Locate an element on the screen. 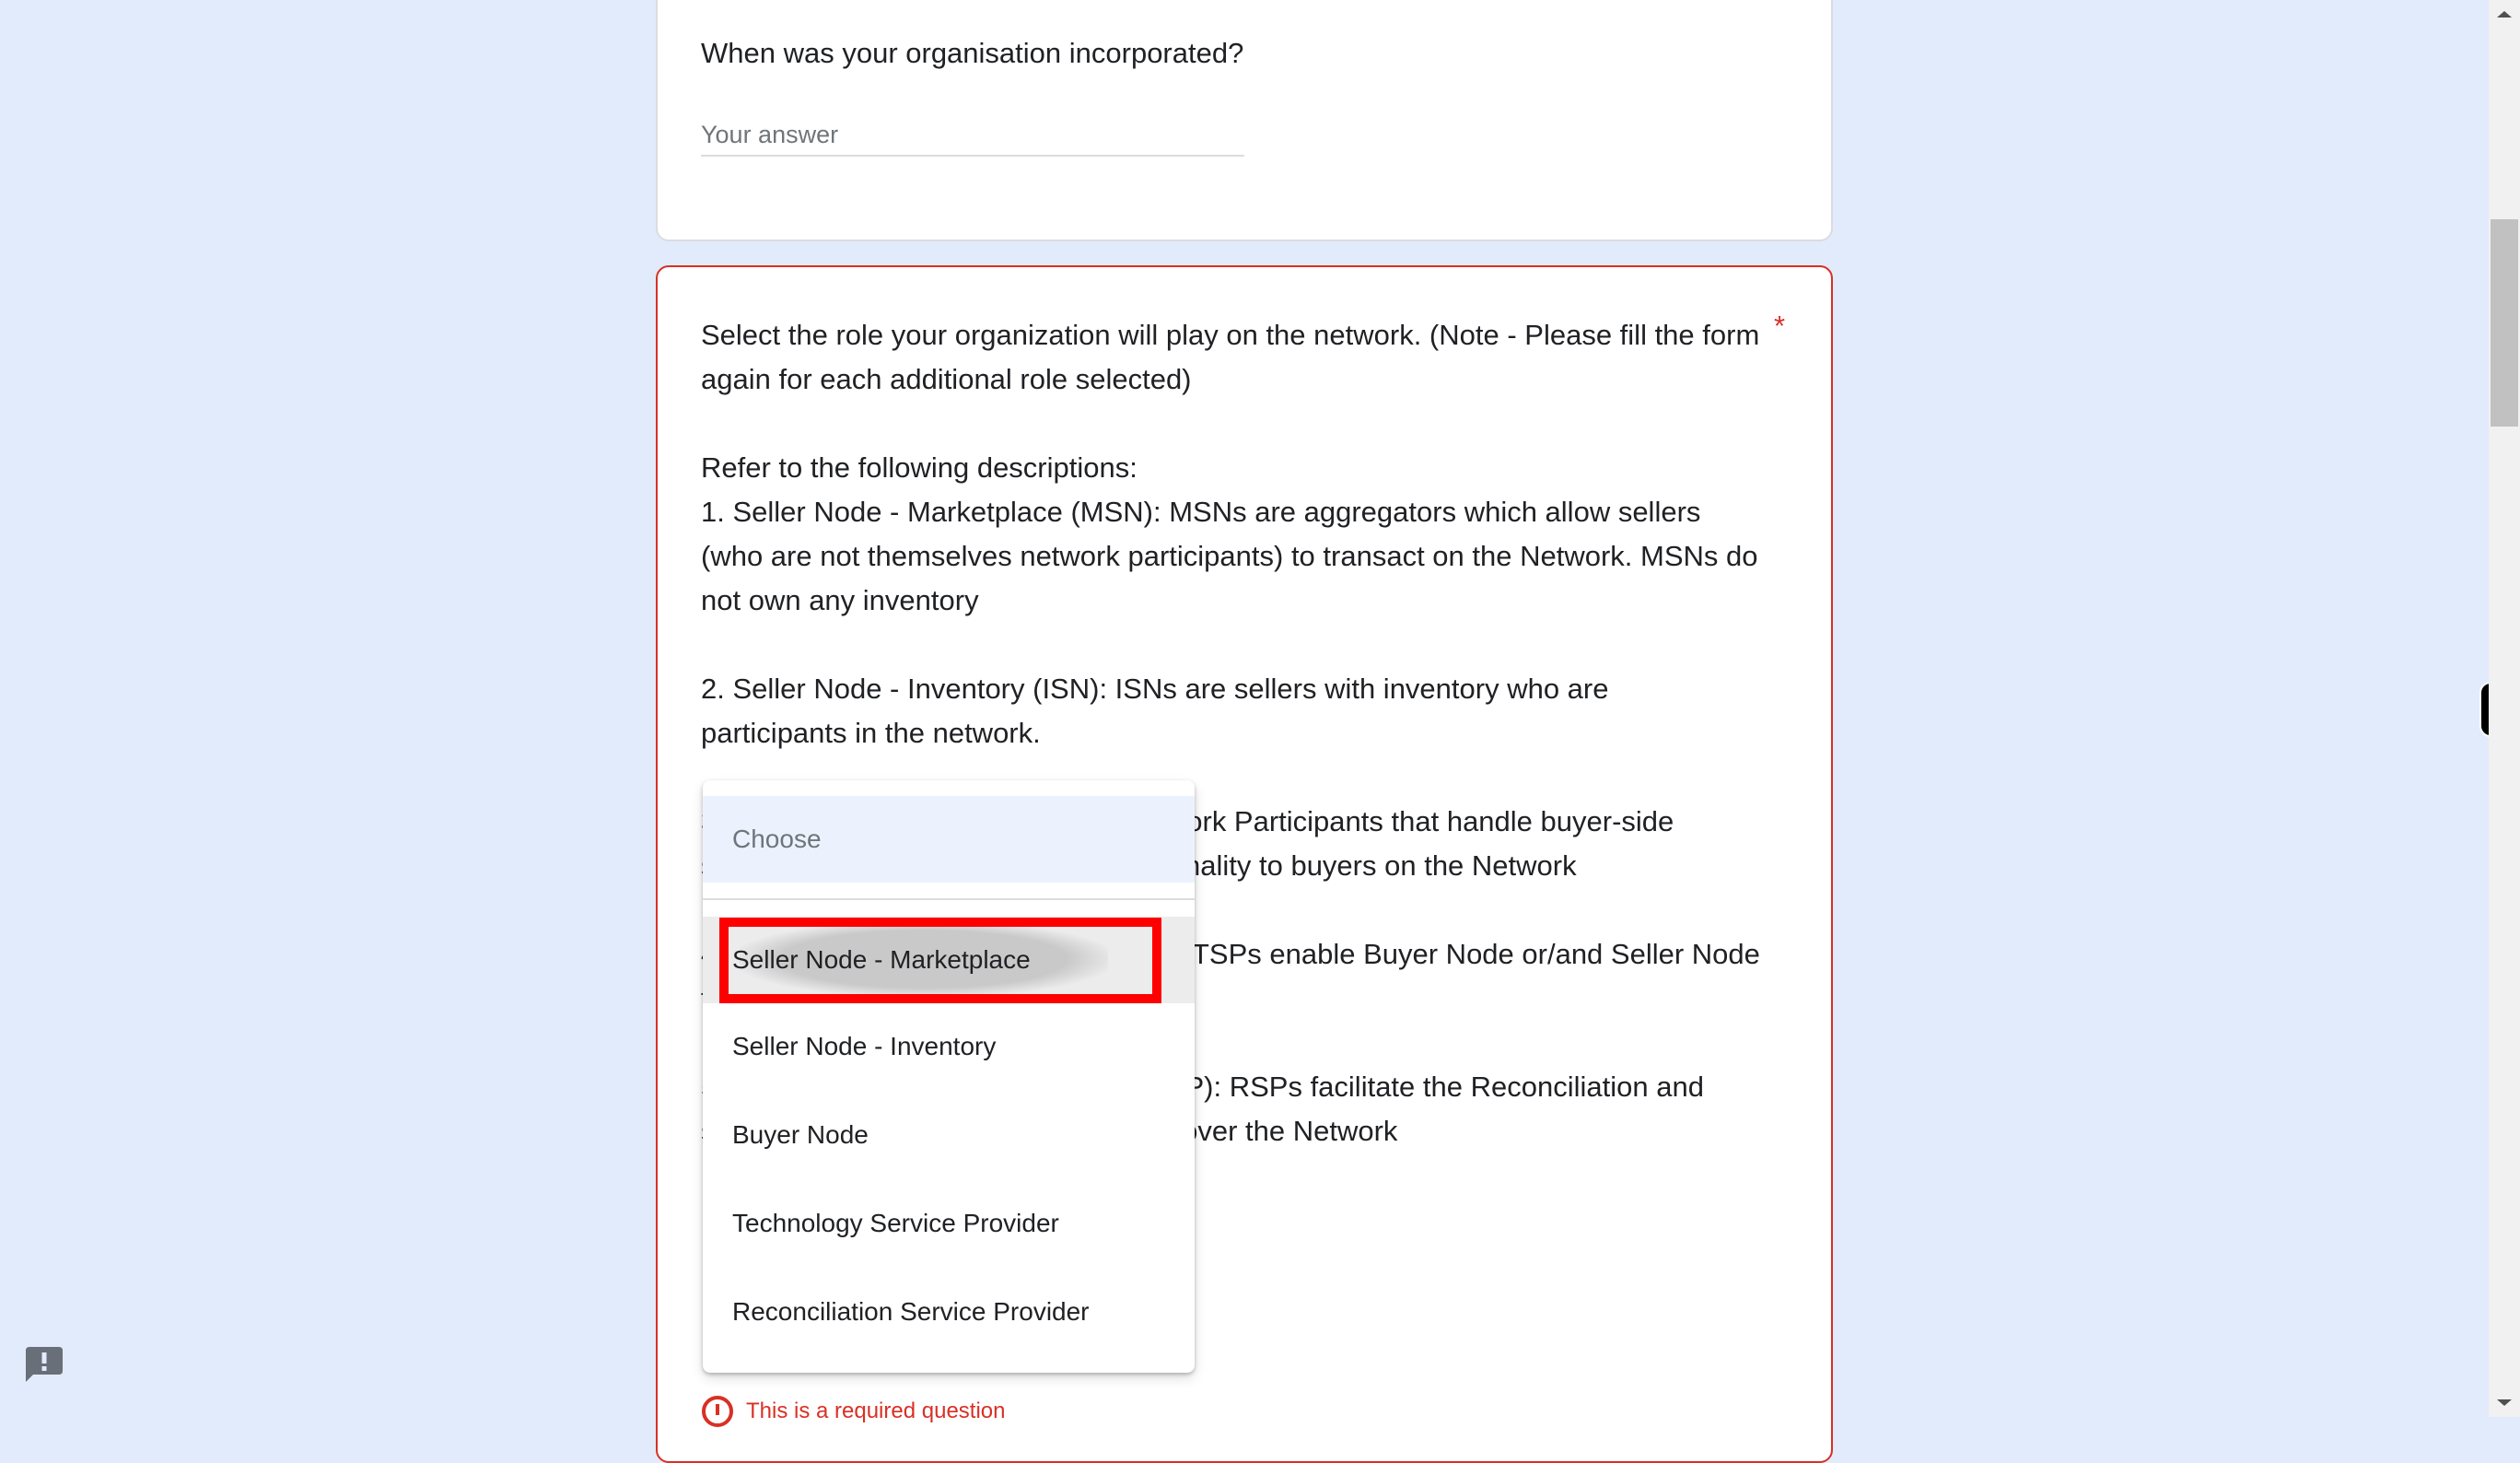  option-label: Choose is located at coordinates (777, 839).